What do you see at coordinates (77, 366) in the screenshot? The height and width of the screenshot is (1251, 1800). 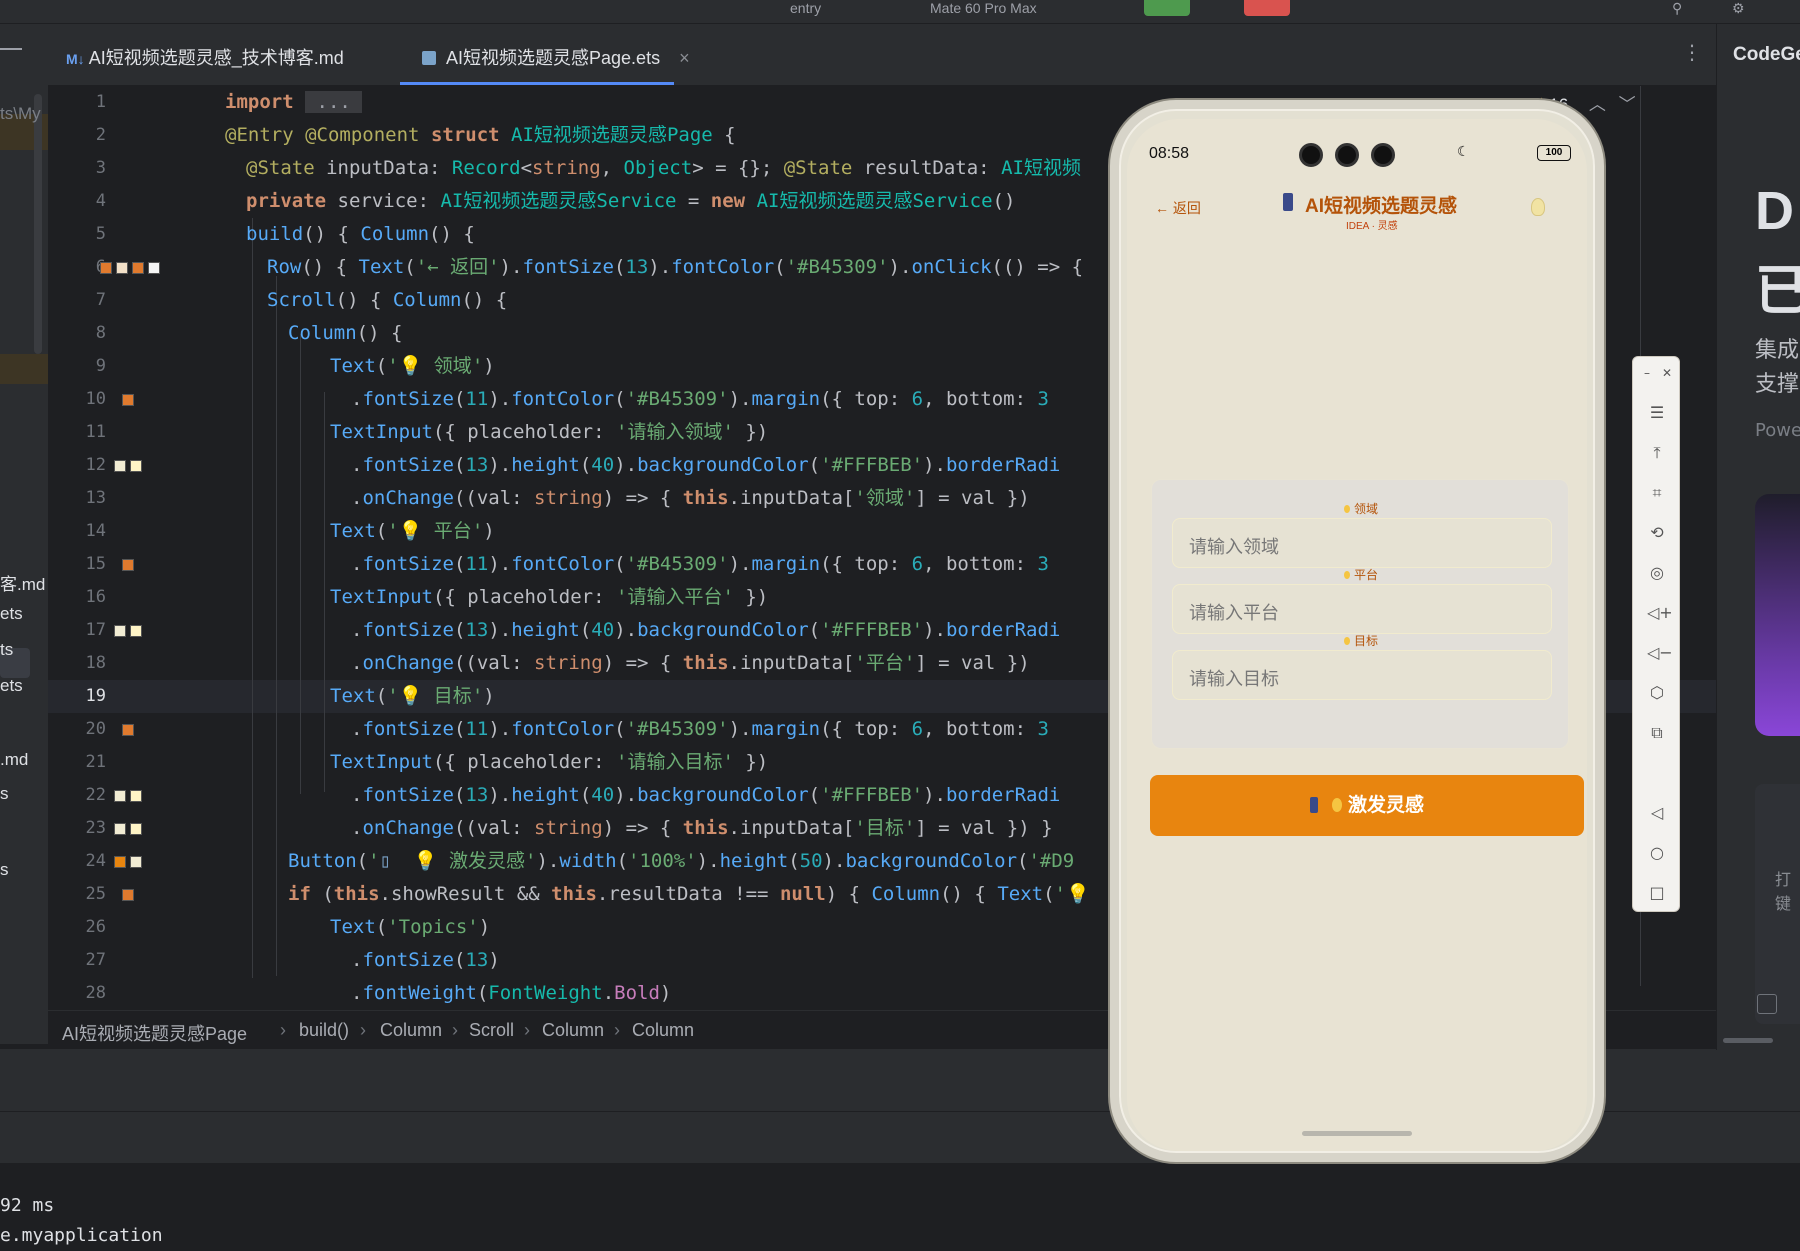 I see `line-number: 9` at bounding box center [77, 366].